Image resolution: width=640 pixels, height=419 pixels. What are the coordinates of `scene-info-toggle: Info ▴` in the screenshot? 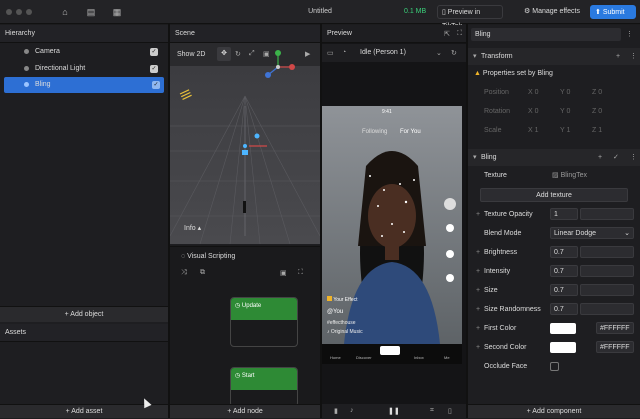 It's located at (192, 228).